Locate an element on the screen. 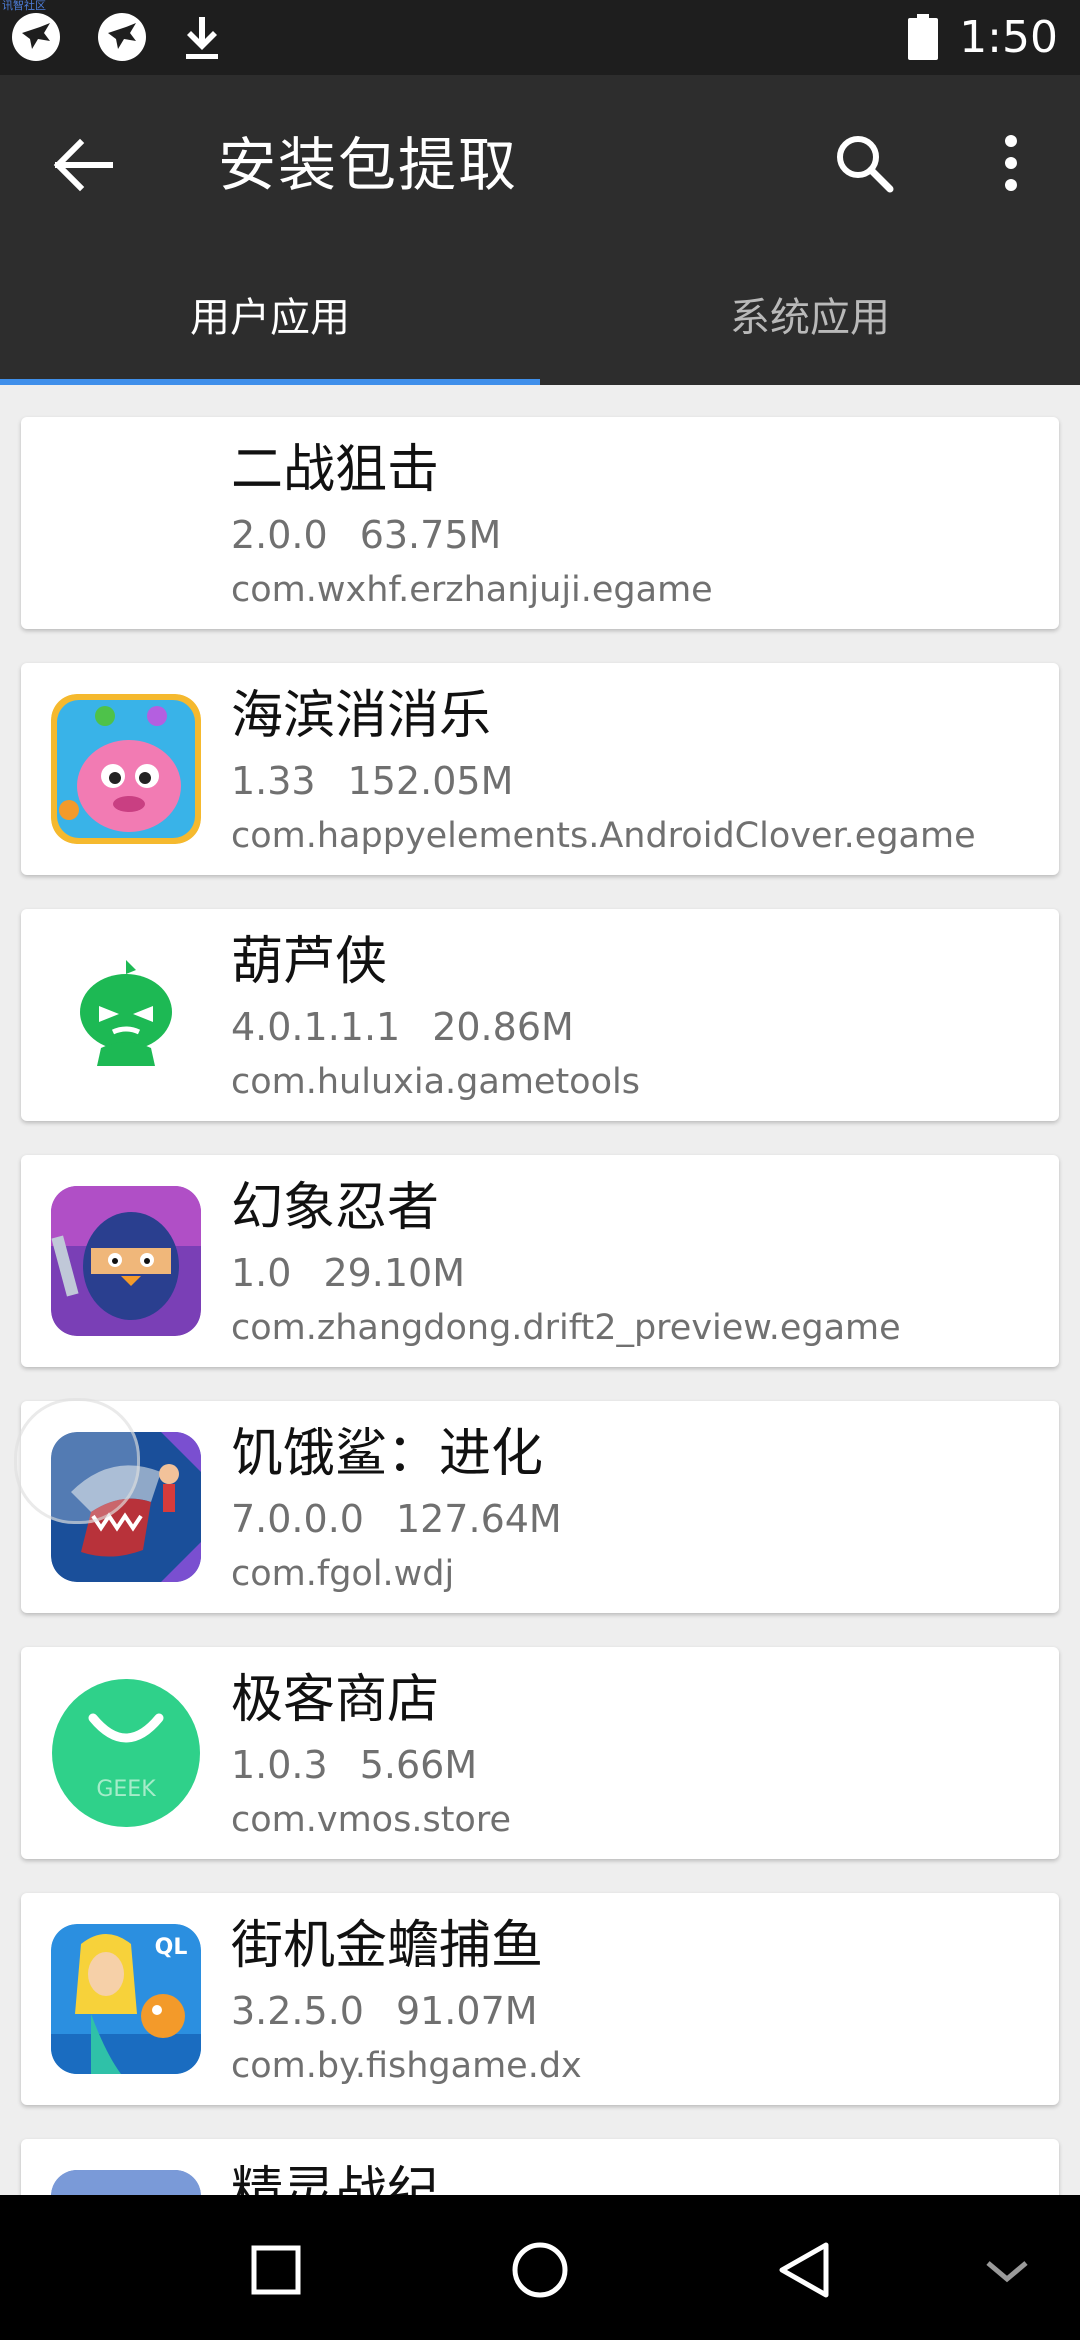 This screenshot has width=1080, height=2340. app-bar: 安装包提取 用户应用 系统应用 is located at coordinates (540, 230).